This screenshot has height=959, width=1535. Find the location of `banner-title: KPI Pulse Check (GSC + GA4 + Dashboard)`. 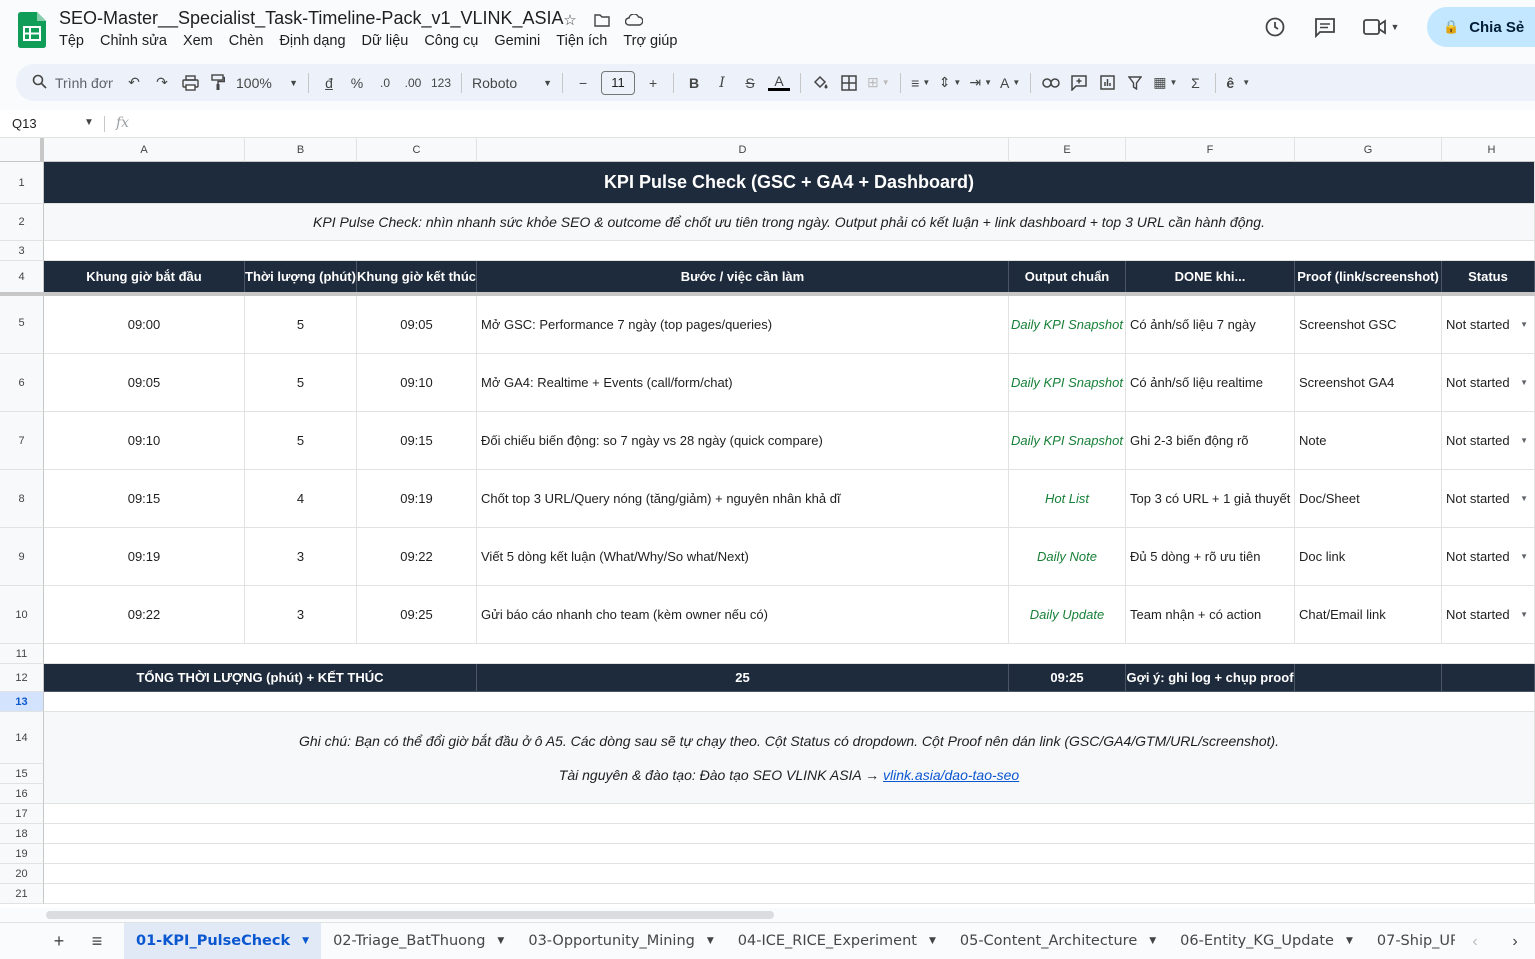

banner-title: KPI Pulse Check (GSC + GA4 + Dashboard) is located at coordinates (789, 183).